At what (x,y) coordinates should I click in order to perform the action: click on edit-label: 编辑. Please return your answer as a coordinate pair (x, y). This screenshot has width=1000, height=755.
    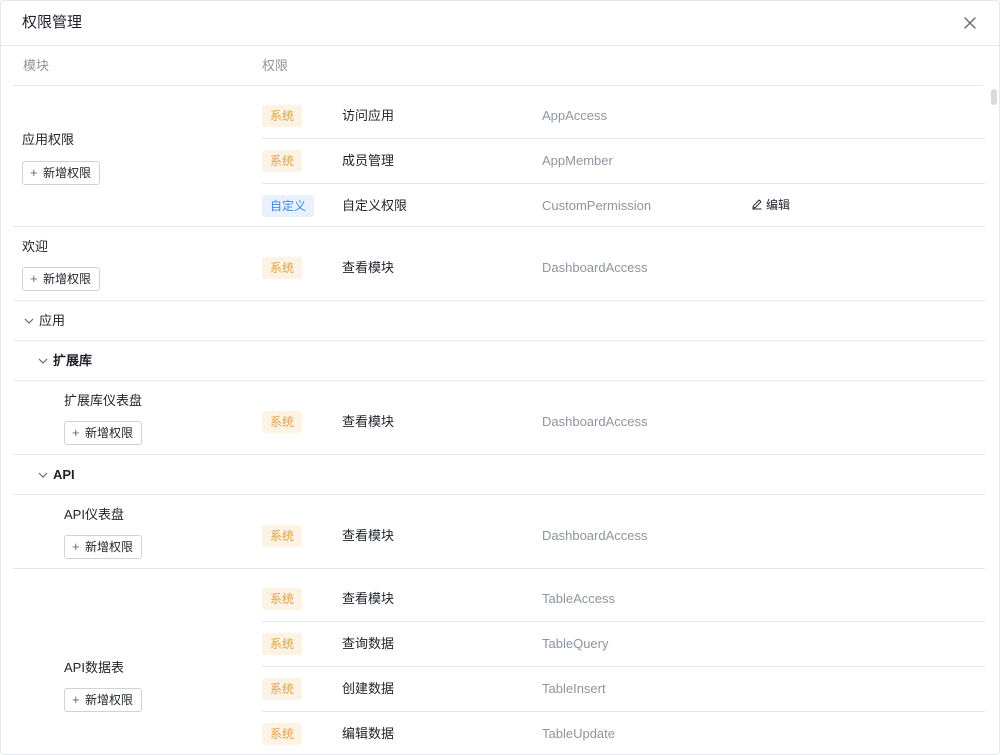
    Looking at the image, I should click on (778, 205).